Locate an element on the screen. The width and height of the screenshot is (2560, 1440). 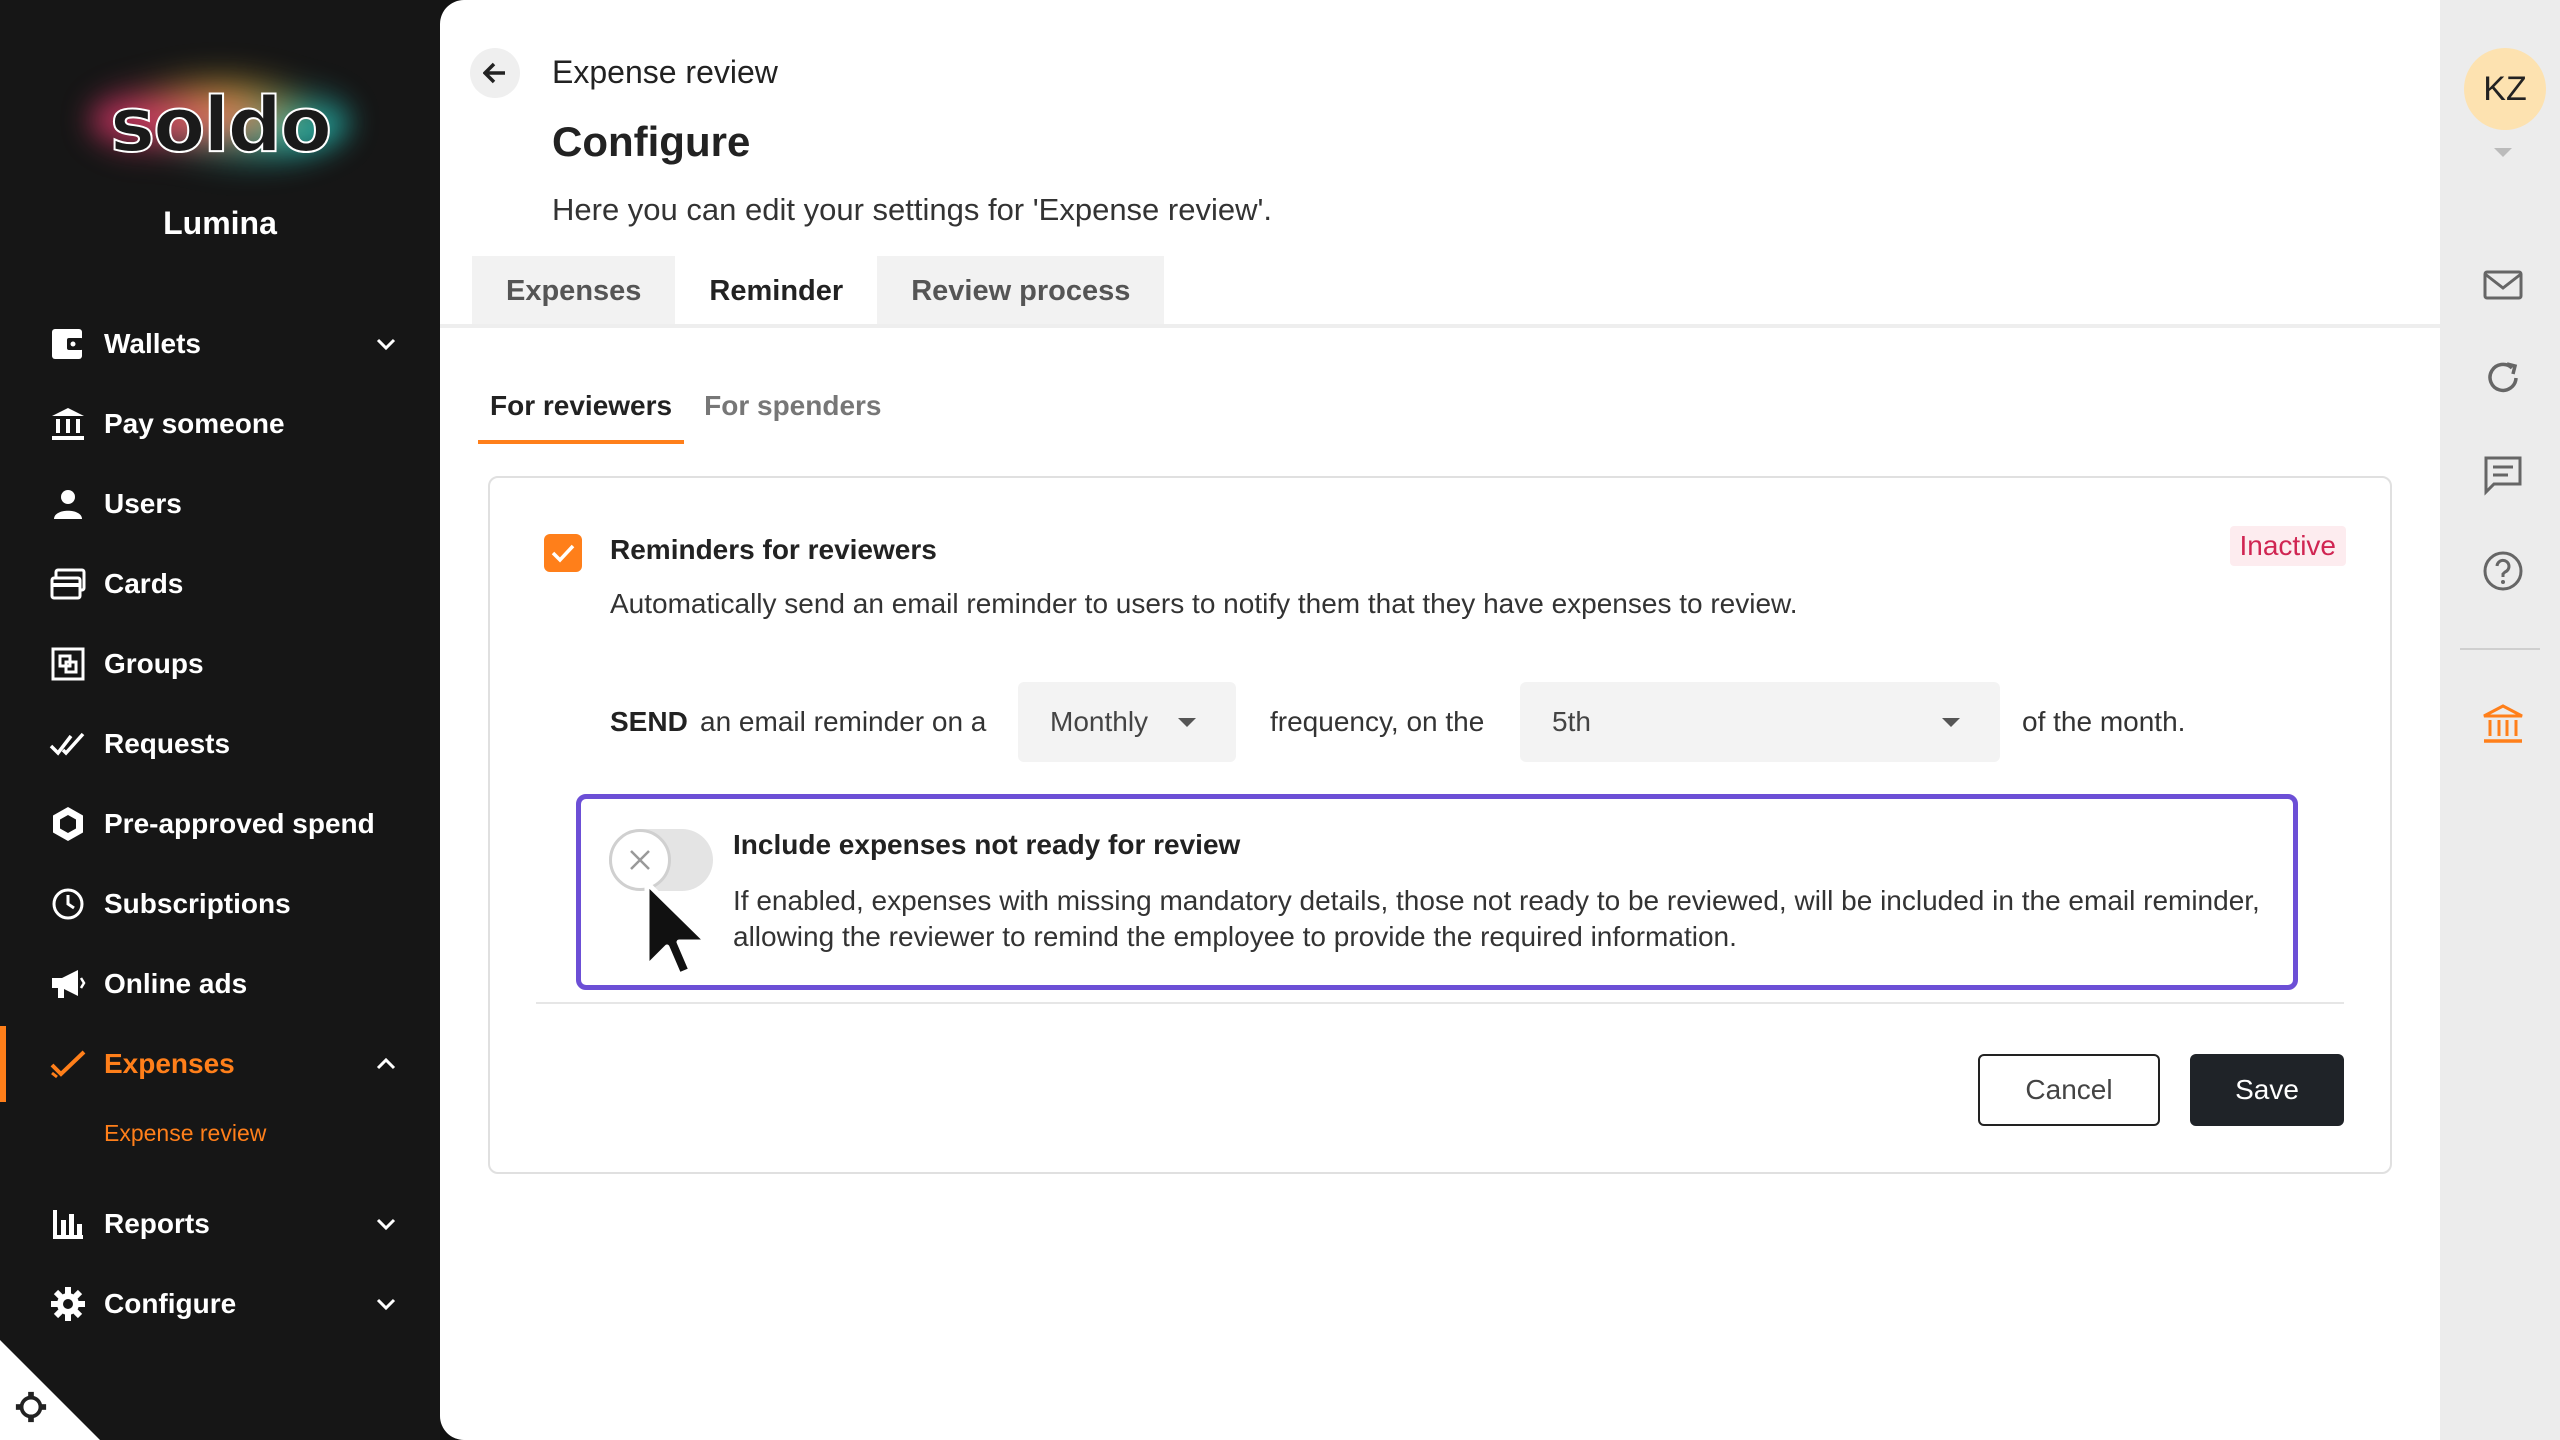
cards-icon is located at coordinates (68, 584).